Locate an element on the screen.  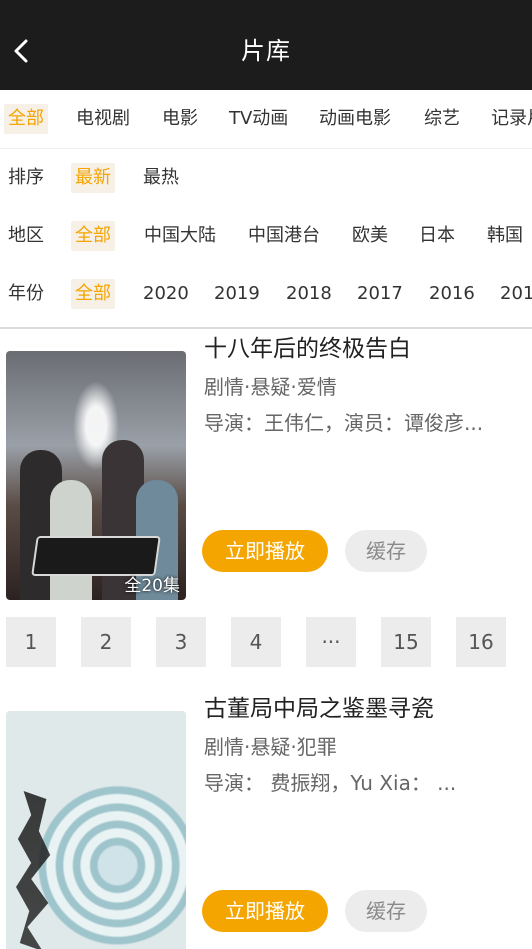
year-option-2020: 2020 is located at coordinates (166, 294).